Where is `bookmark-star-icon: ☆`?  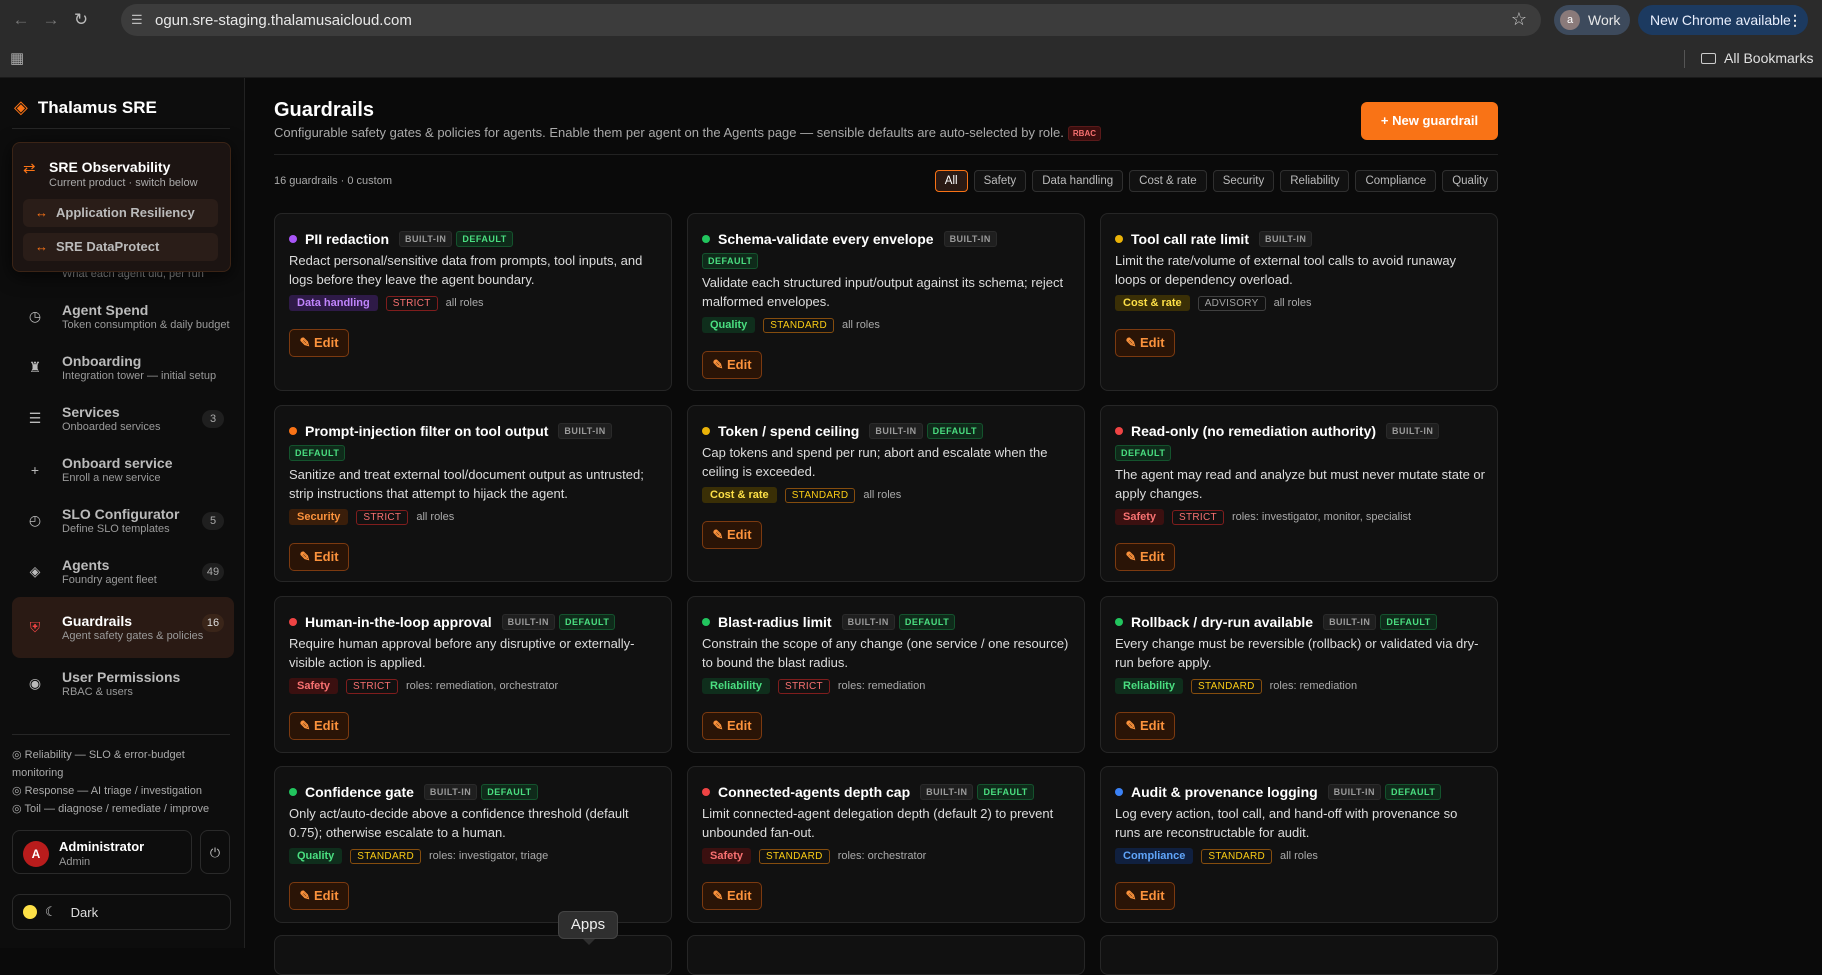 bookmark-star-icon: ☆ is located at coordinates (1519, 19).